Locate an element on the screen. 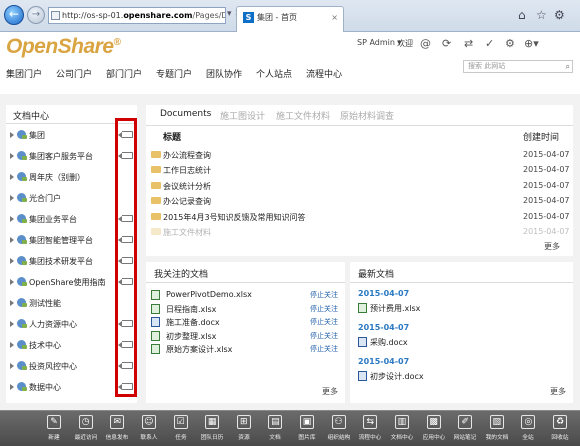 This screenshot has width=580, height=446. followed-doc-name: 初步整理.xlsx is located at coordinates (191, 336).